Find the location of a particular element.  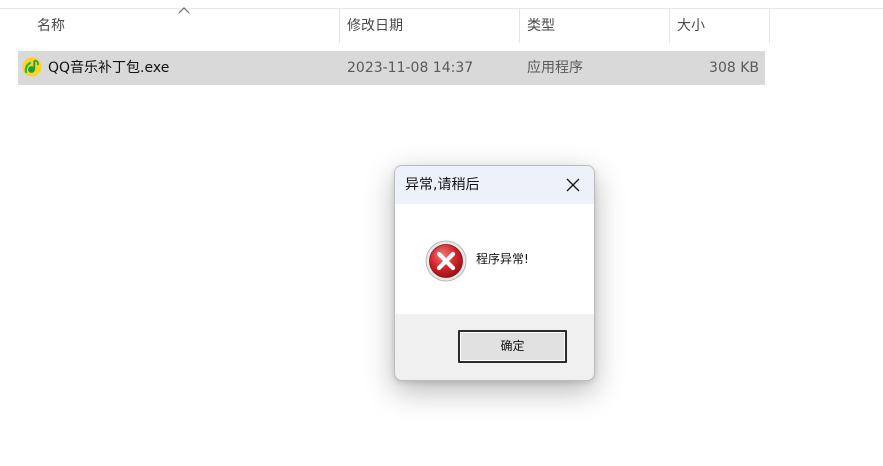

column-header-type: 类型 is located at coordinates (597, 26).